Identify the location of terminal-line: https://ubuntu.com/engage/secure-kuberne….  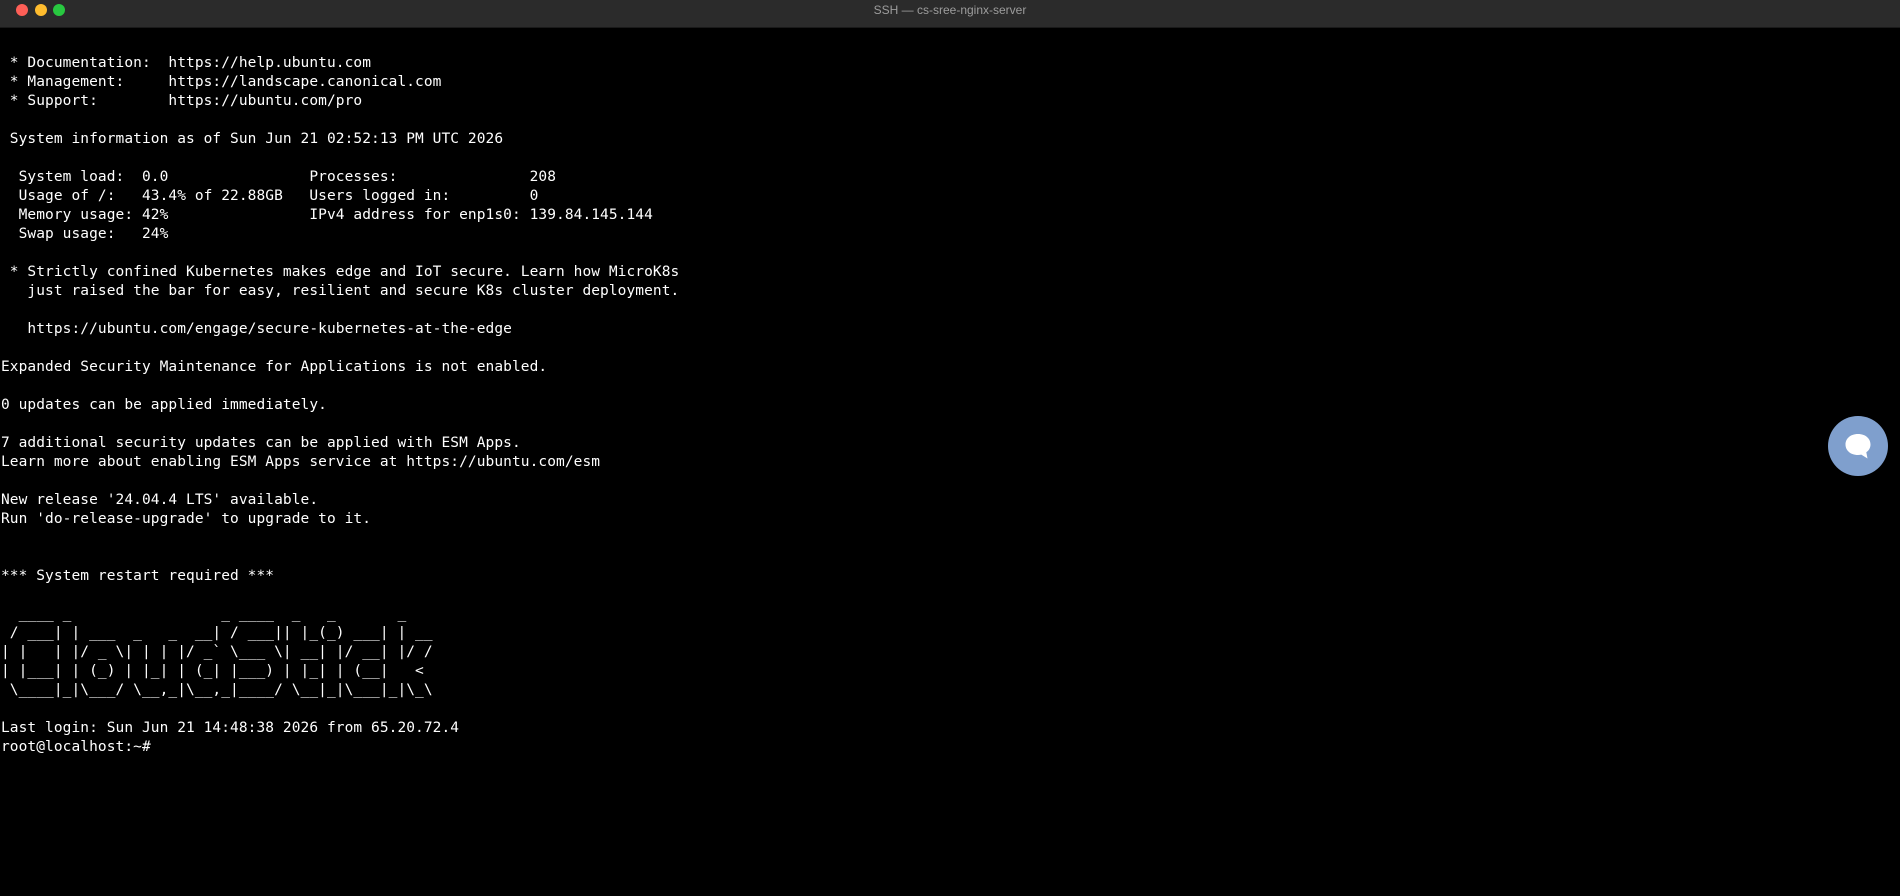
(256, 329).